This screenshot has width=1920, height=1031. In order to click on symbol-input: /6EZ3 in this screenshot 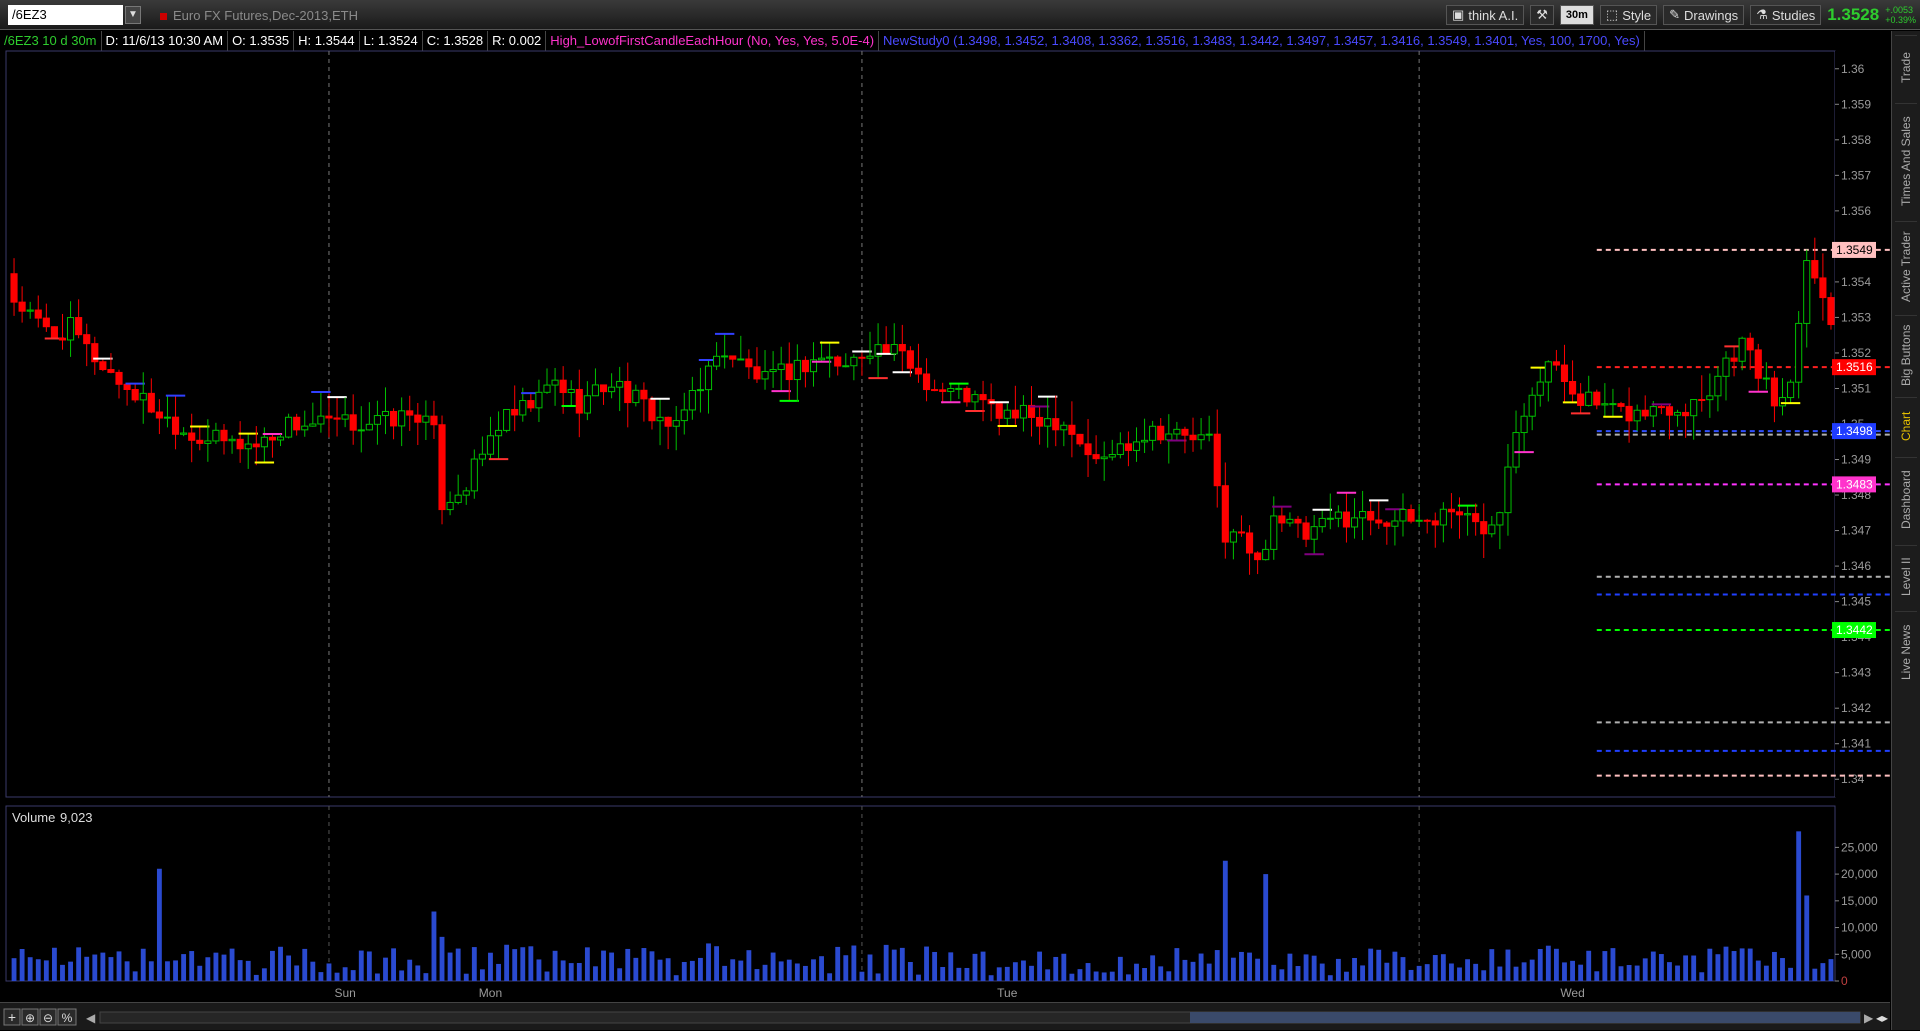, I will do `click(65, 15)`.